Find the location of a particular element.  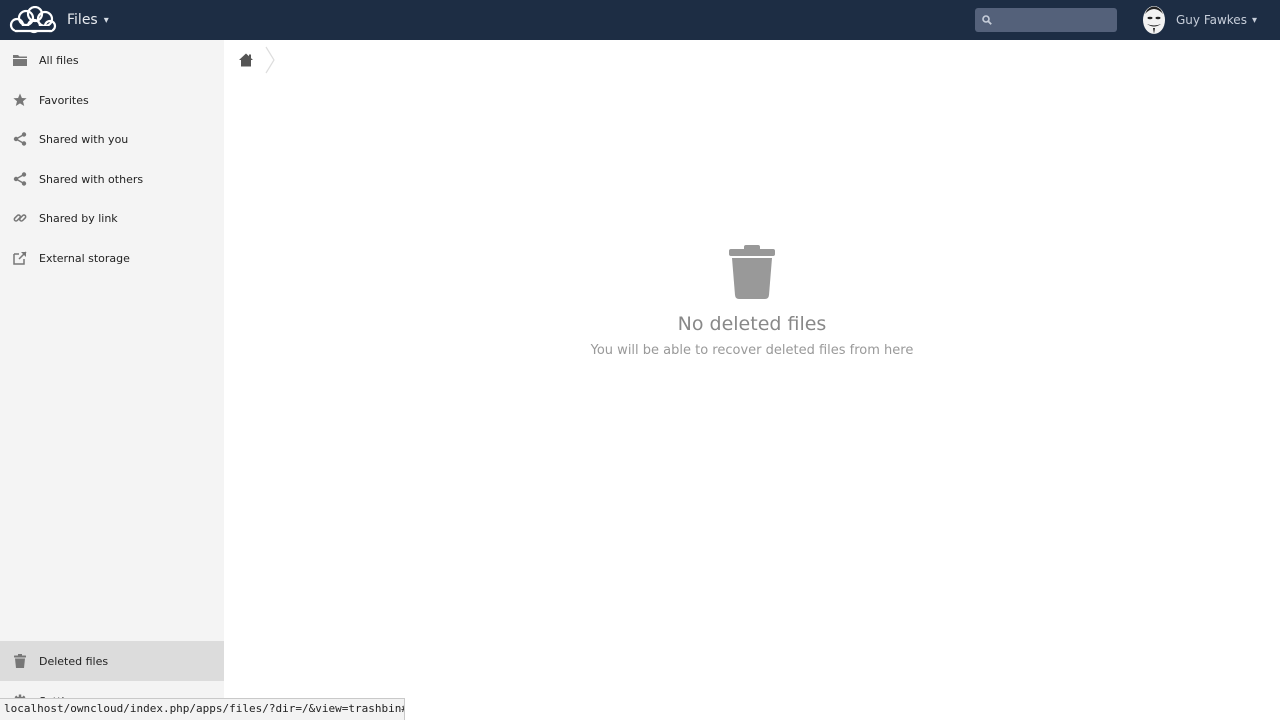

sidebar-item-label: Deleted files is located at coordinates (74, 661).